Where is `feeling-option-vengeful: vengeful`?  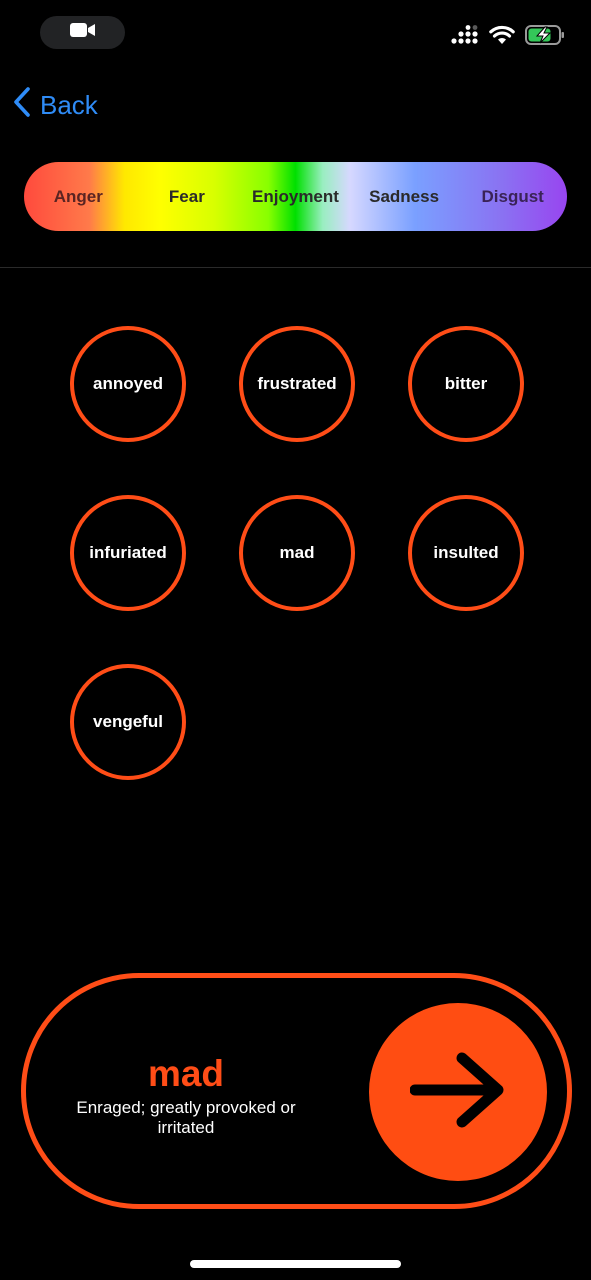 feeling-option-vengeful: vengeful is located at coordinates (128, 722).